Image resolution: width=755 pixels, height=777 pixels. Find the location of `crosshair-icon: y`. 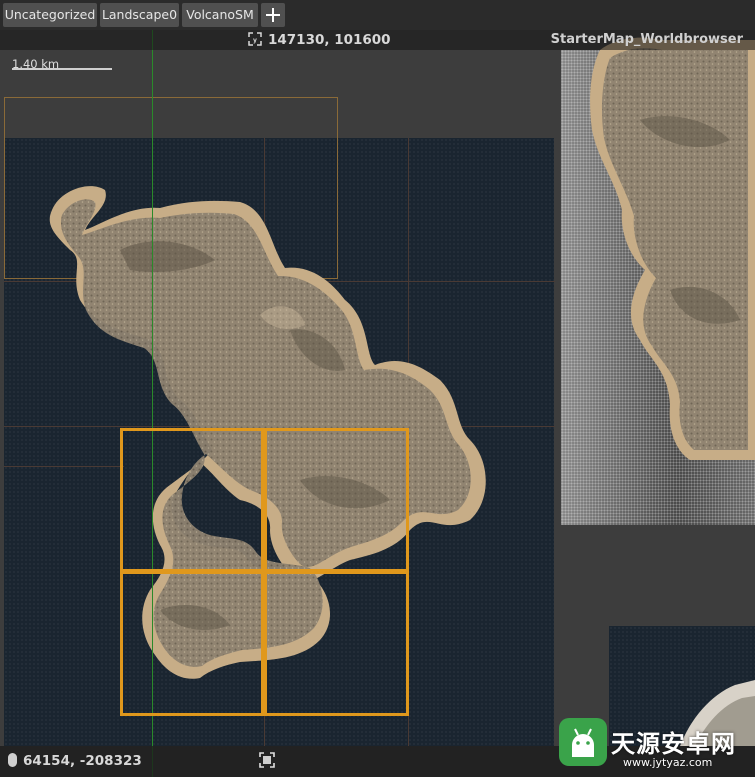

crosshair-icon: y is located at coordinates (255, 39).